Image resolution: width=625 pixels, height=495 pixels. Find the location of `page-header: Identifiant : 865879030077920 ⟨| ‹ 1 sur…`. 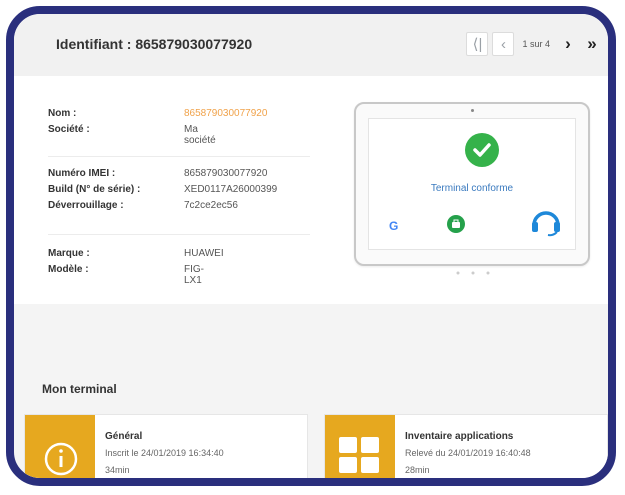

page-header: Identifiant : 865879030077920 ⟨| ‹ 1 sur… is located at coordinates (311, 45).